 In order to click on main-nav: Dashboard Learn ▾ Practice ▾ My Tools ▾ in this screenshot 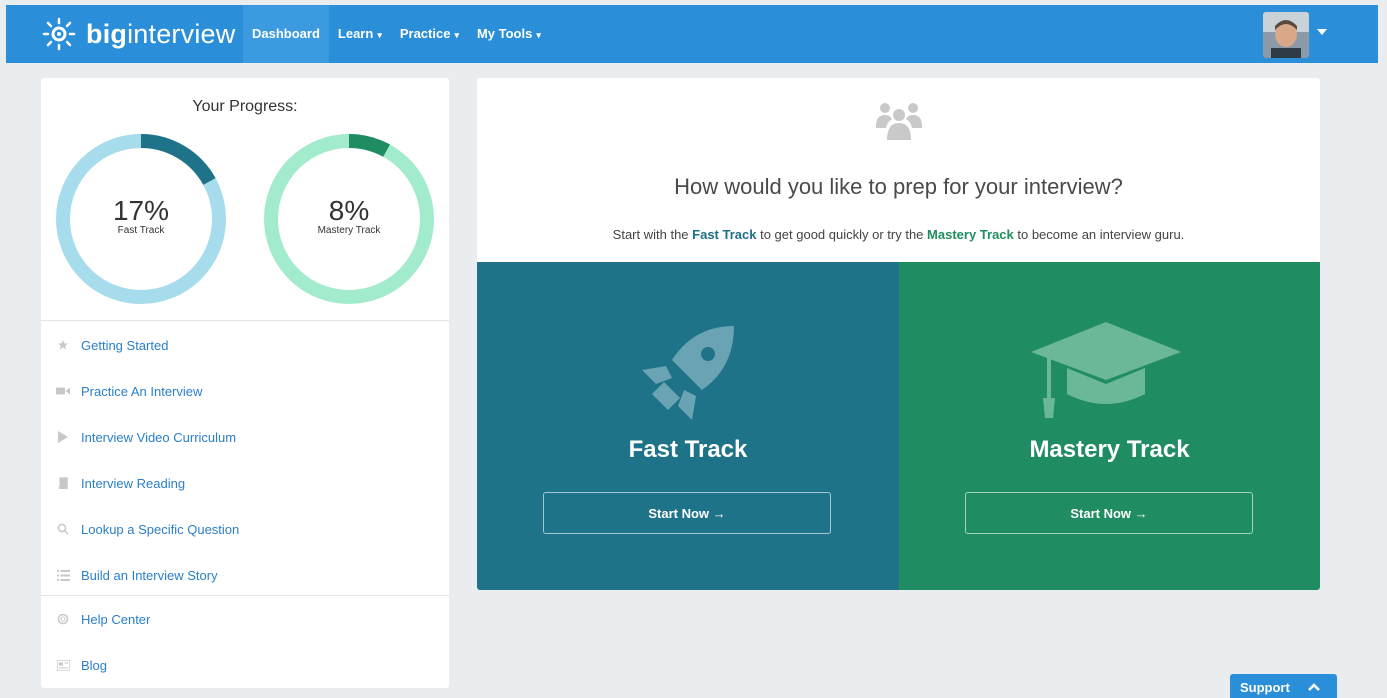, I will do `click(396, 34)`.